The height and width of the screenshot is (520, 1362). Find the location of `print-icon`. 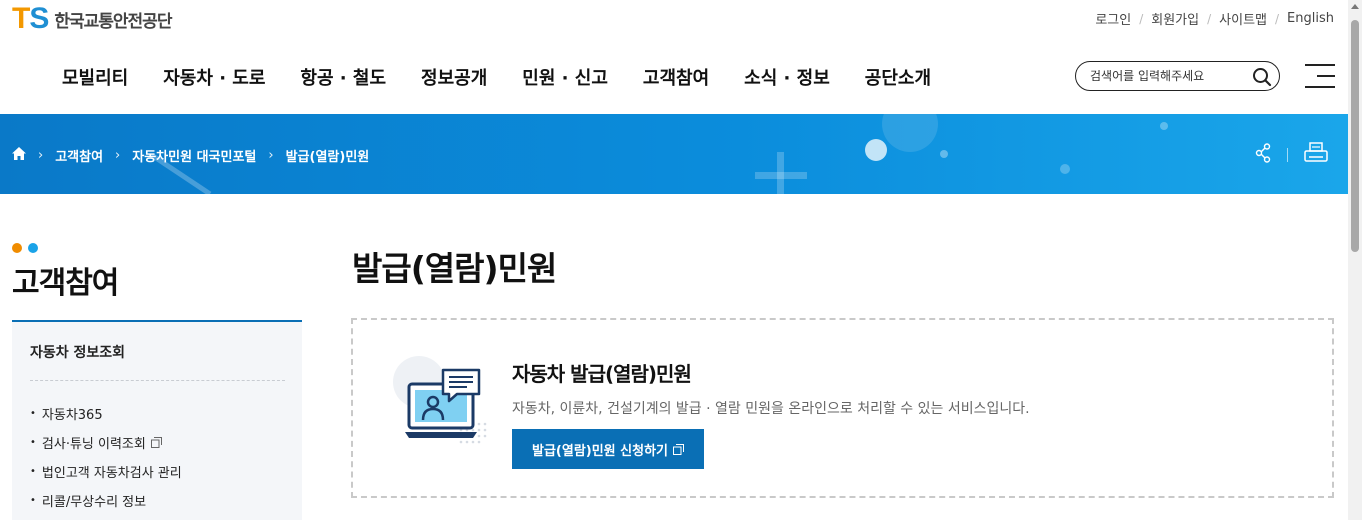

print-icon is located at coordinates (1316, 155).